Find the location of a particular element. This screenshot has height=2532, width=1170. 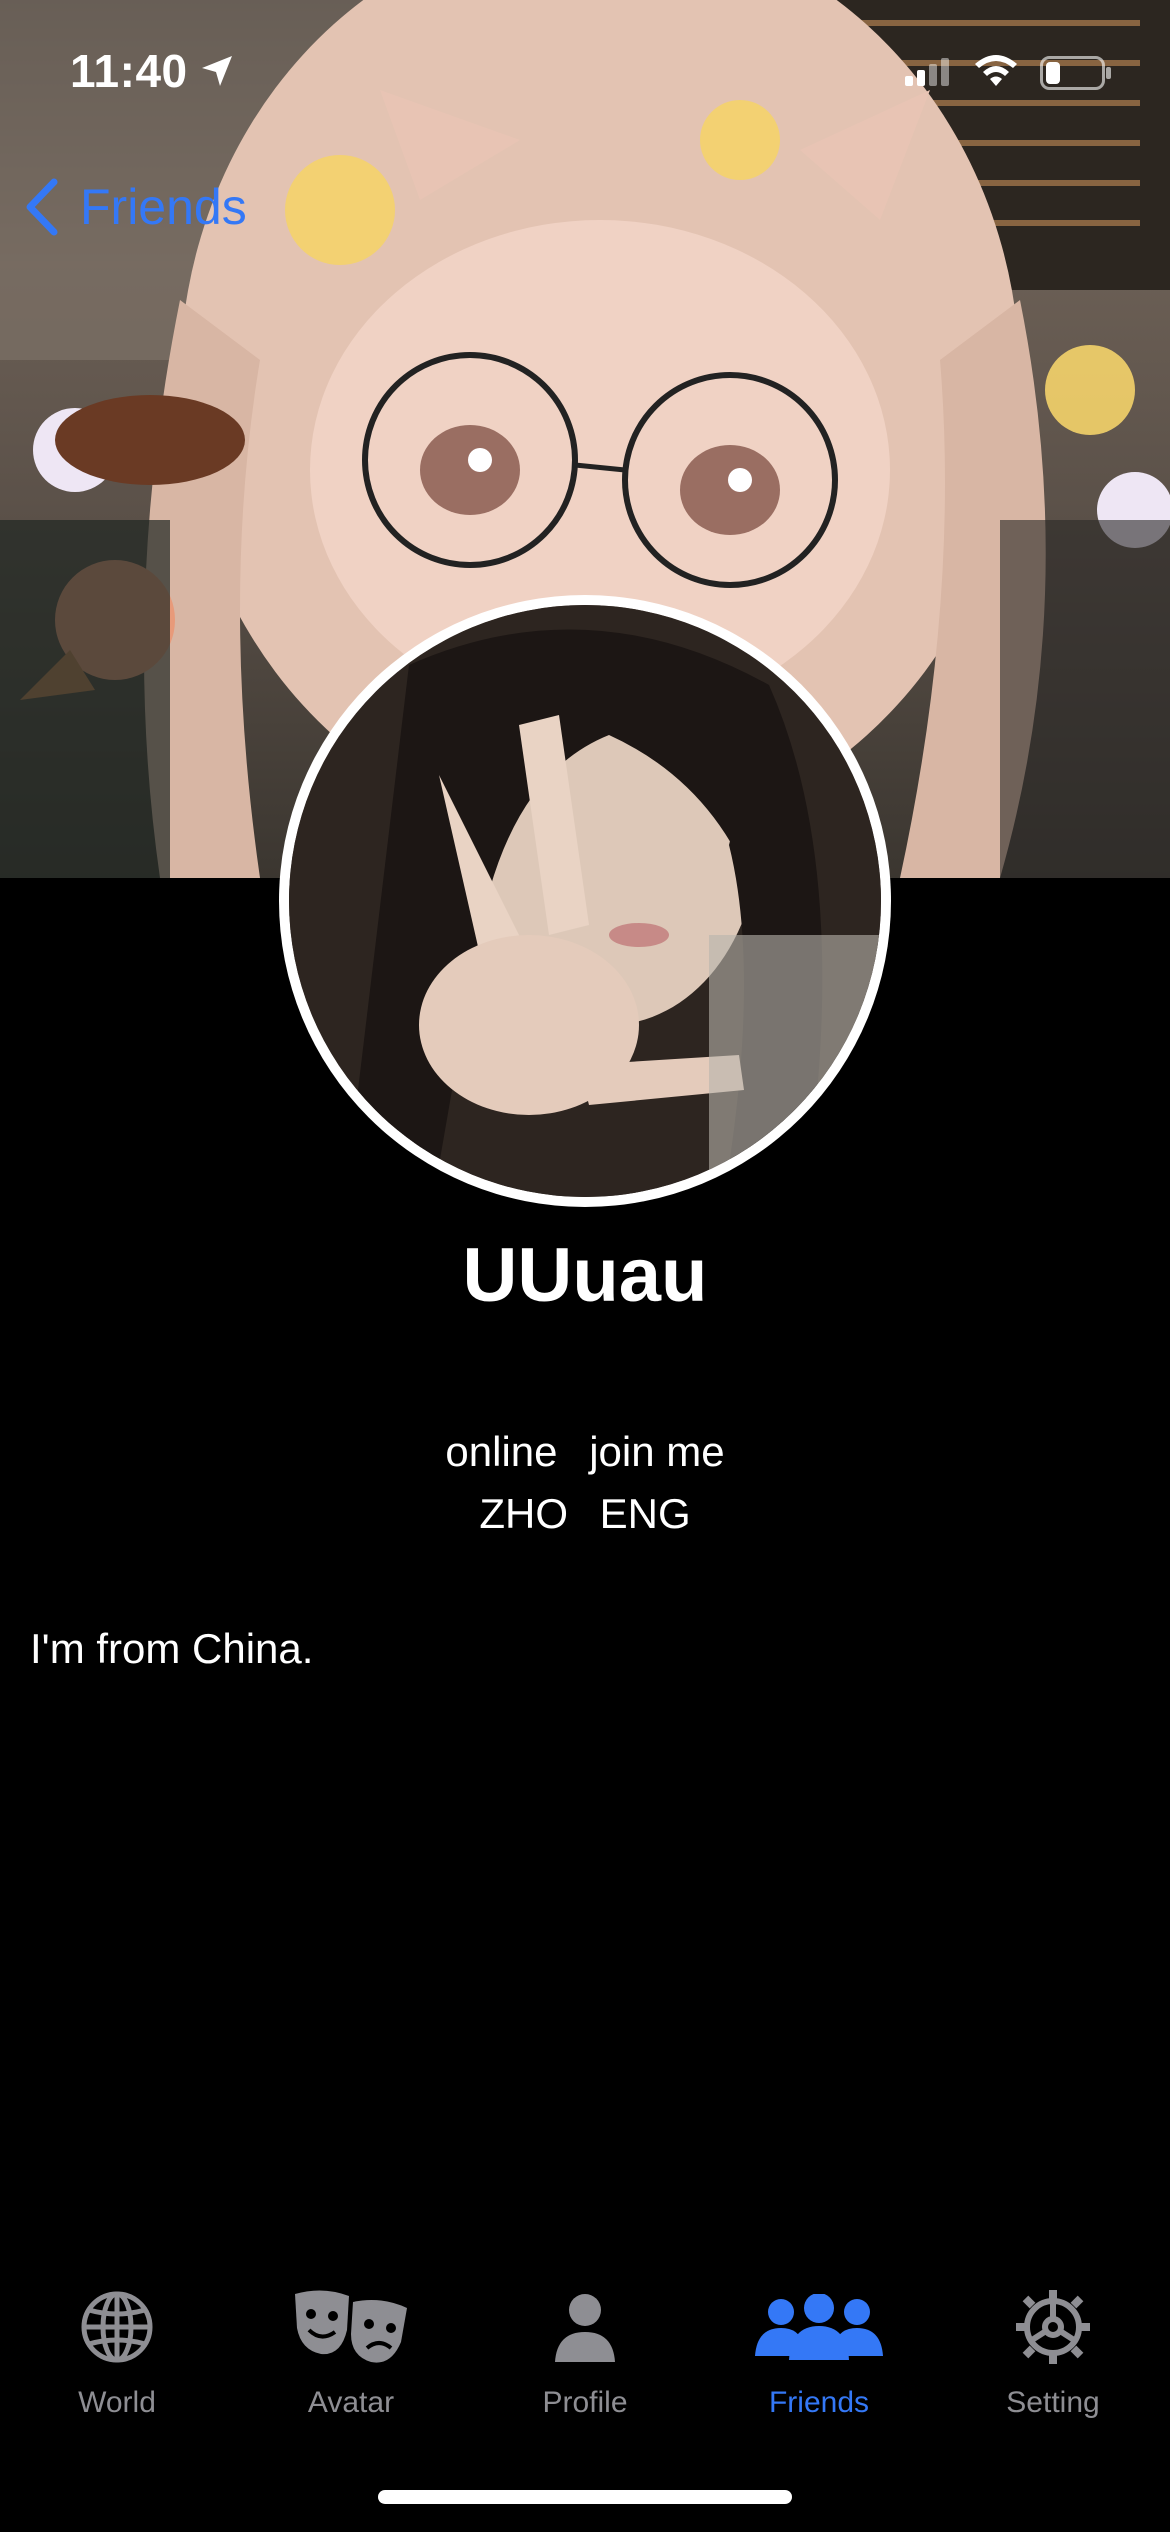

tab-label: Setting is located at coordinates (1053, 2402).